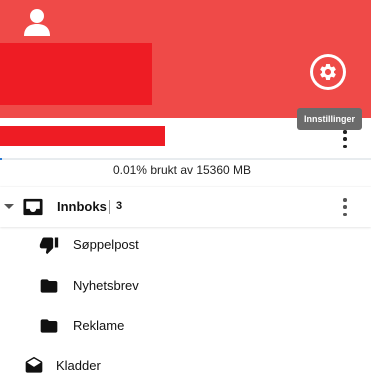 Image resolution: width=371 pixels, height=376 pixels. Describe the element at coordinates (185, 286) in the screenshot. I see `folder-newsletters: Nyhetsbrev` at that location.